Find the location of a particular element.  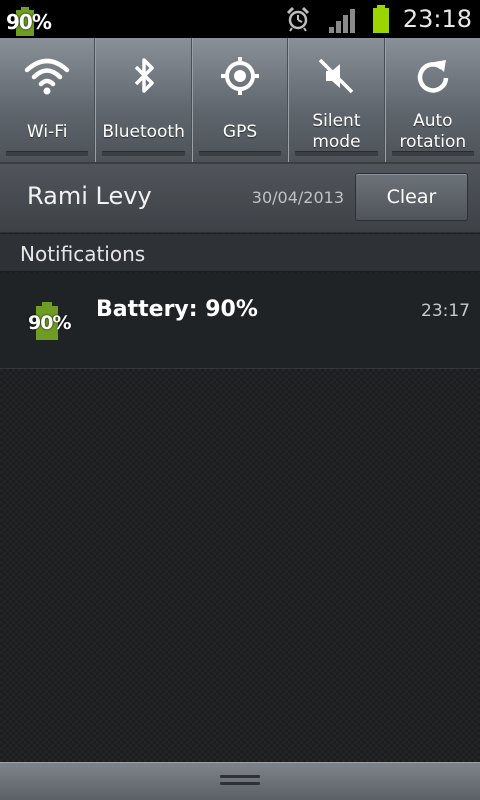

auto-rotation-toggle: Auto rotation is located at coordinates (432, 100).